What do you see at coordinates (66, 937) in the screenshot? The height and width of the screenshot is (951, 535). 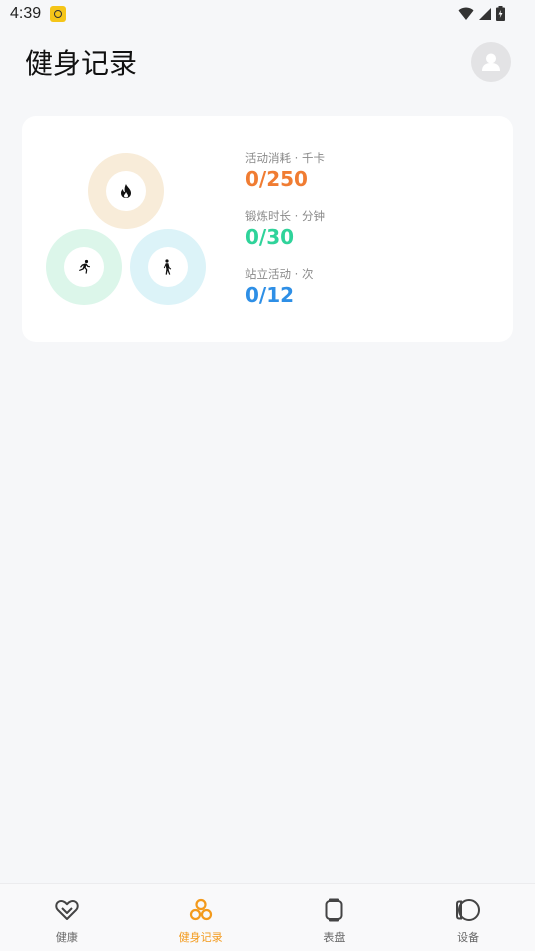 I see `nav-label-health: 健康` at bounding box center [66, 937].